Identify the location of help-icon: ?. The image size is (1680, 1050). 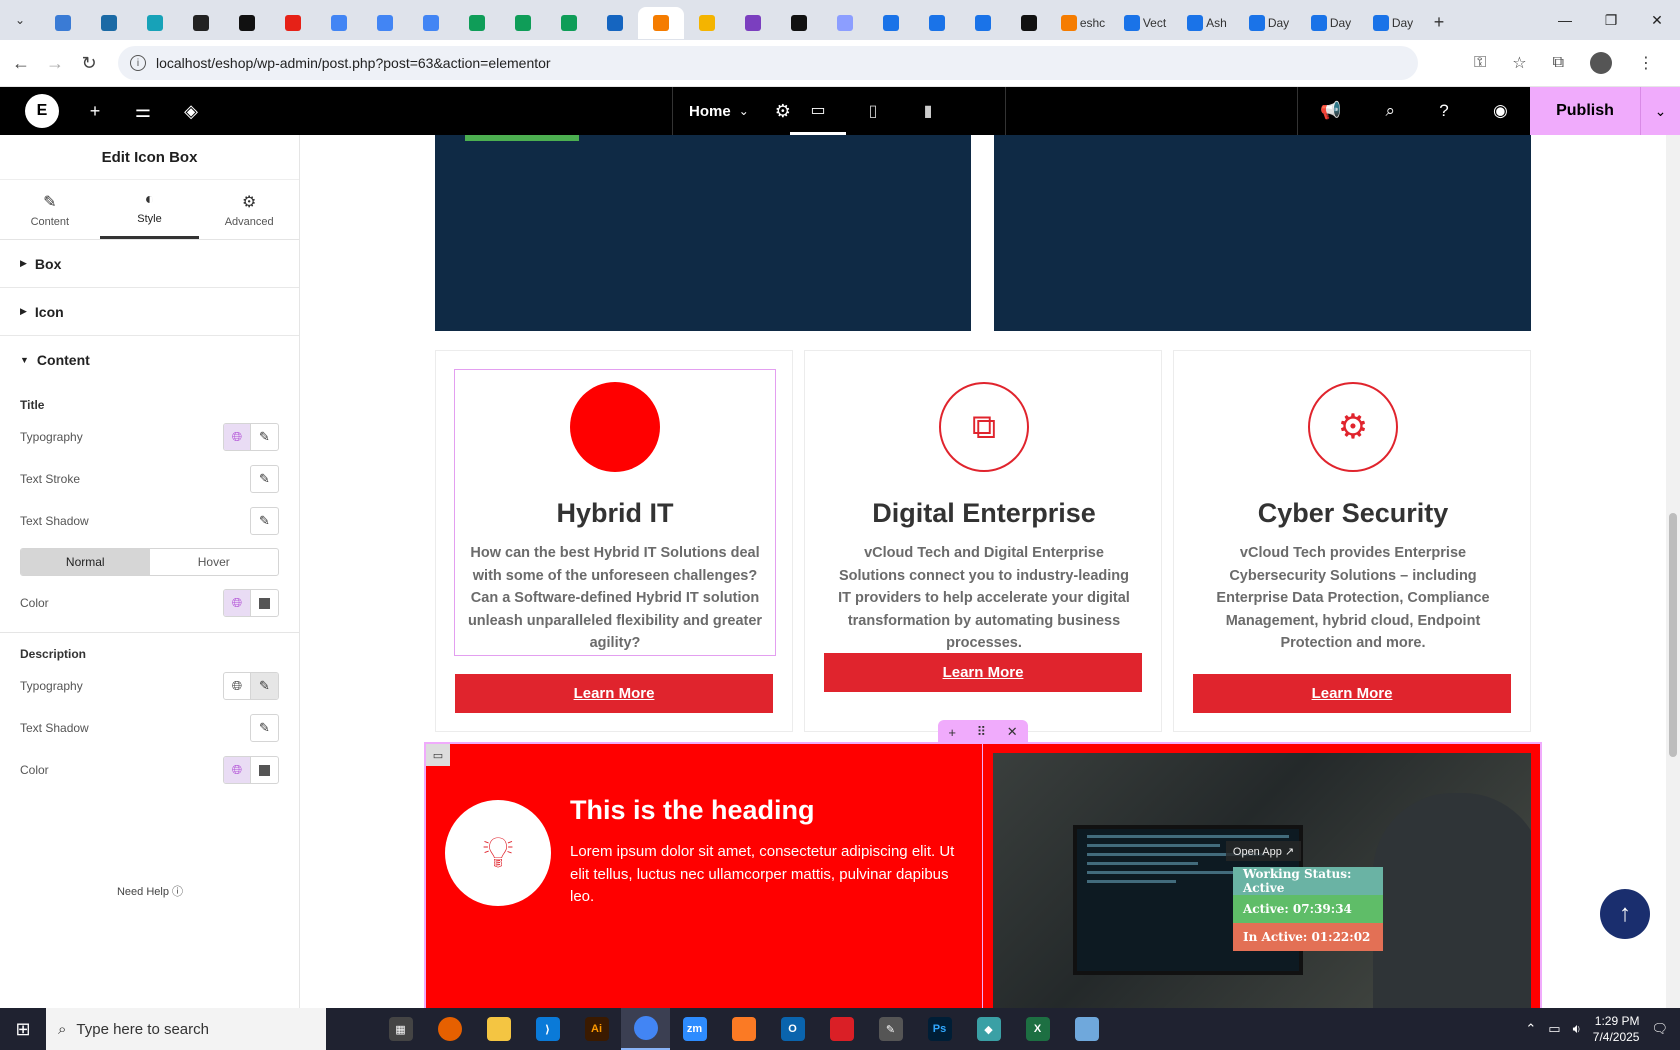
(1443, 111).